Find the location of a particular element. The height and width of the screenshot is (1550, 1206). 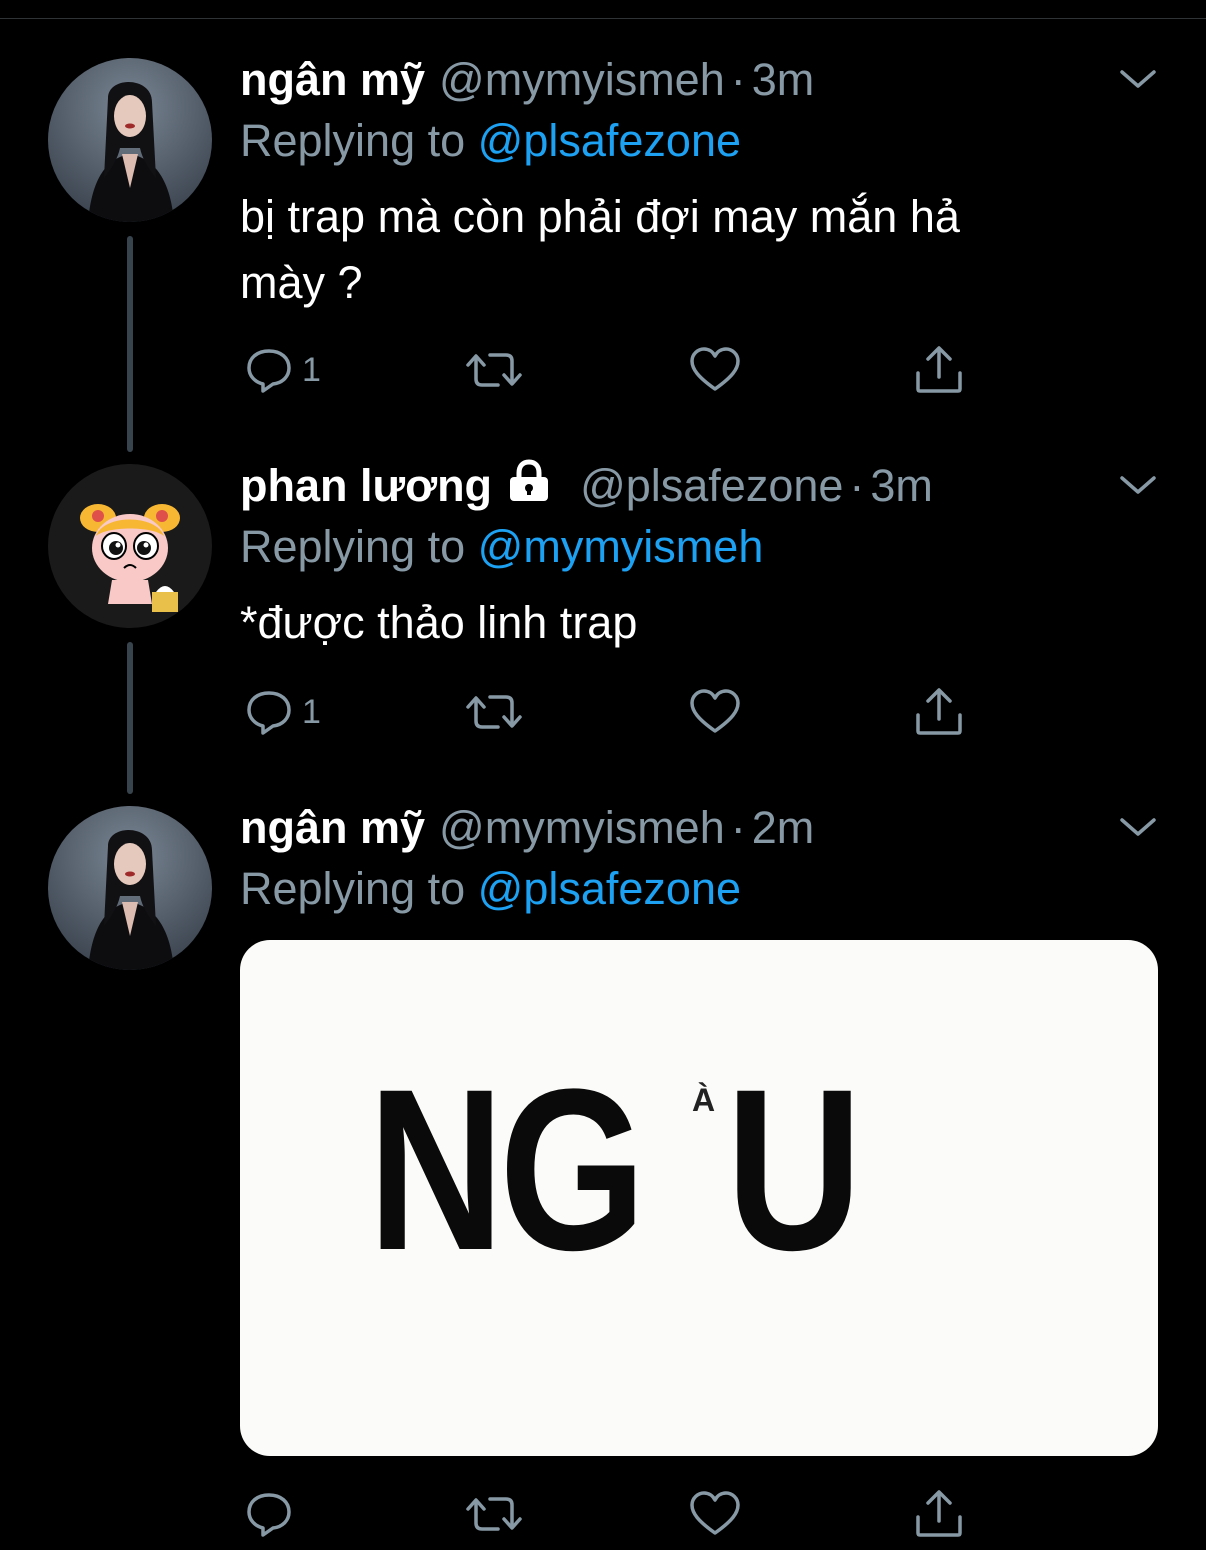

replying-to: Replying to @mymyismeh is located at coordinates (700, 547).